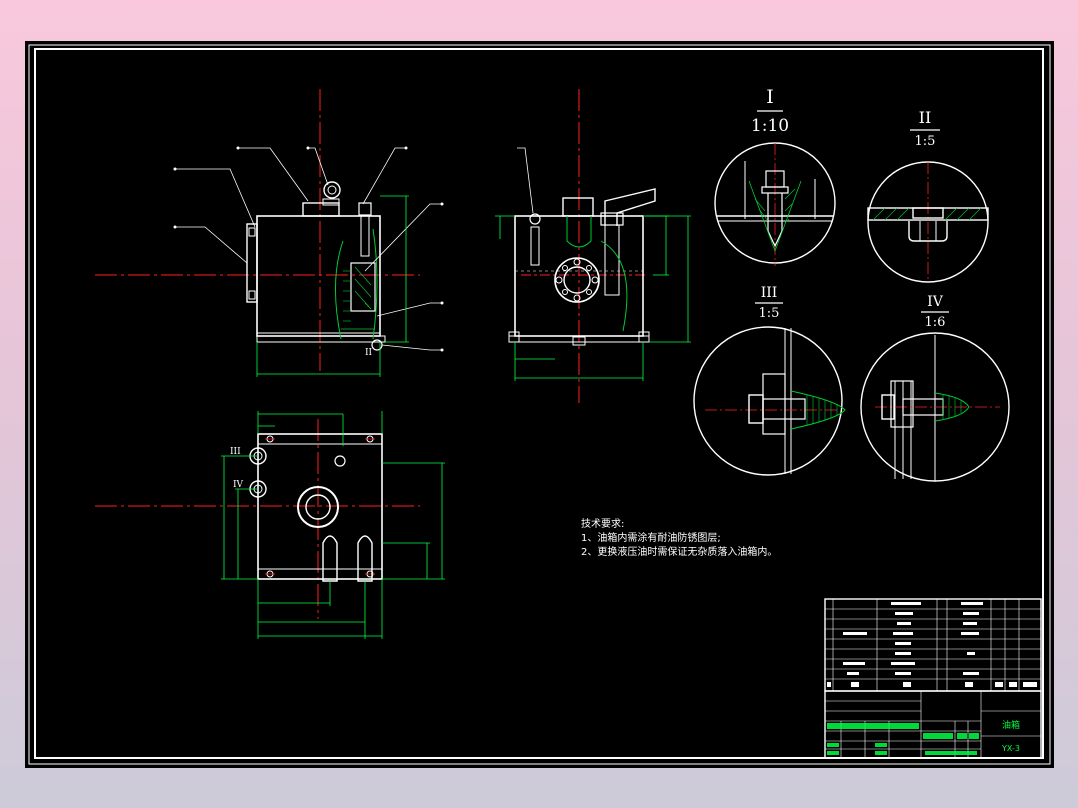 Image resolution: width=1078 pixels, height=808 pixels. I want to click on title-block: 油箱 YX-3, so click(933, 678).